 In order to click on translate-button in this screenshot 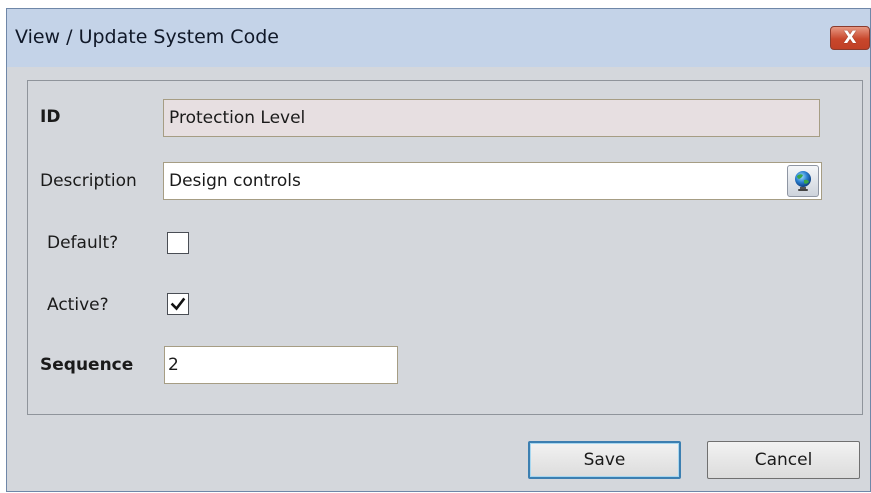, I will do `click(803, 181)`.